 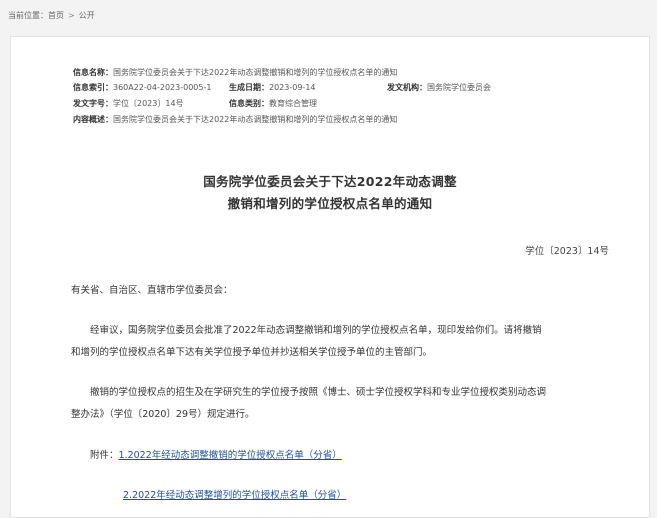 I want to click on meta-date-field: 生成日期：2023-09-14, so click(x=272, y=88).